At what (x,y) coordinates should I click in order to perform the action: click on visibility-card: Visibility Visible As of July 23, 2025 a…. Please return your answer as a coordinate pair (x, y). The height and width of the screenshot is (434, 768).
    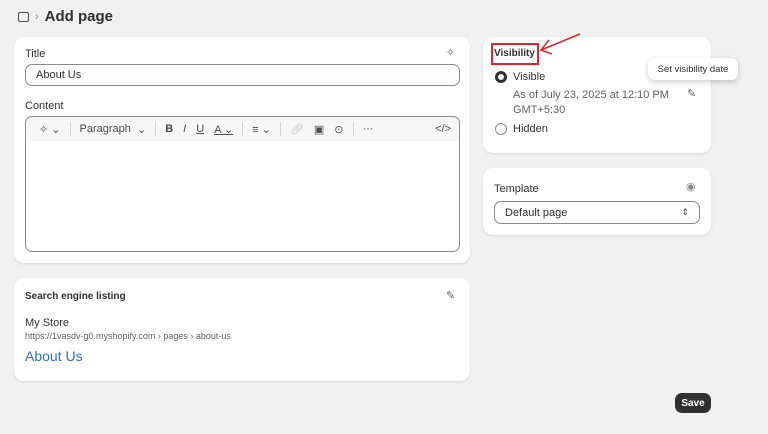
    Looking at the image, I should click on (597, 95).